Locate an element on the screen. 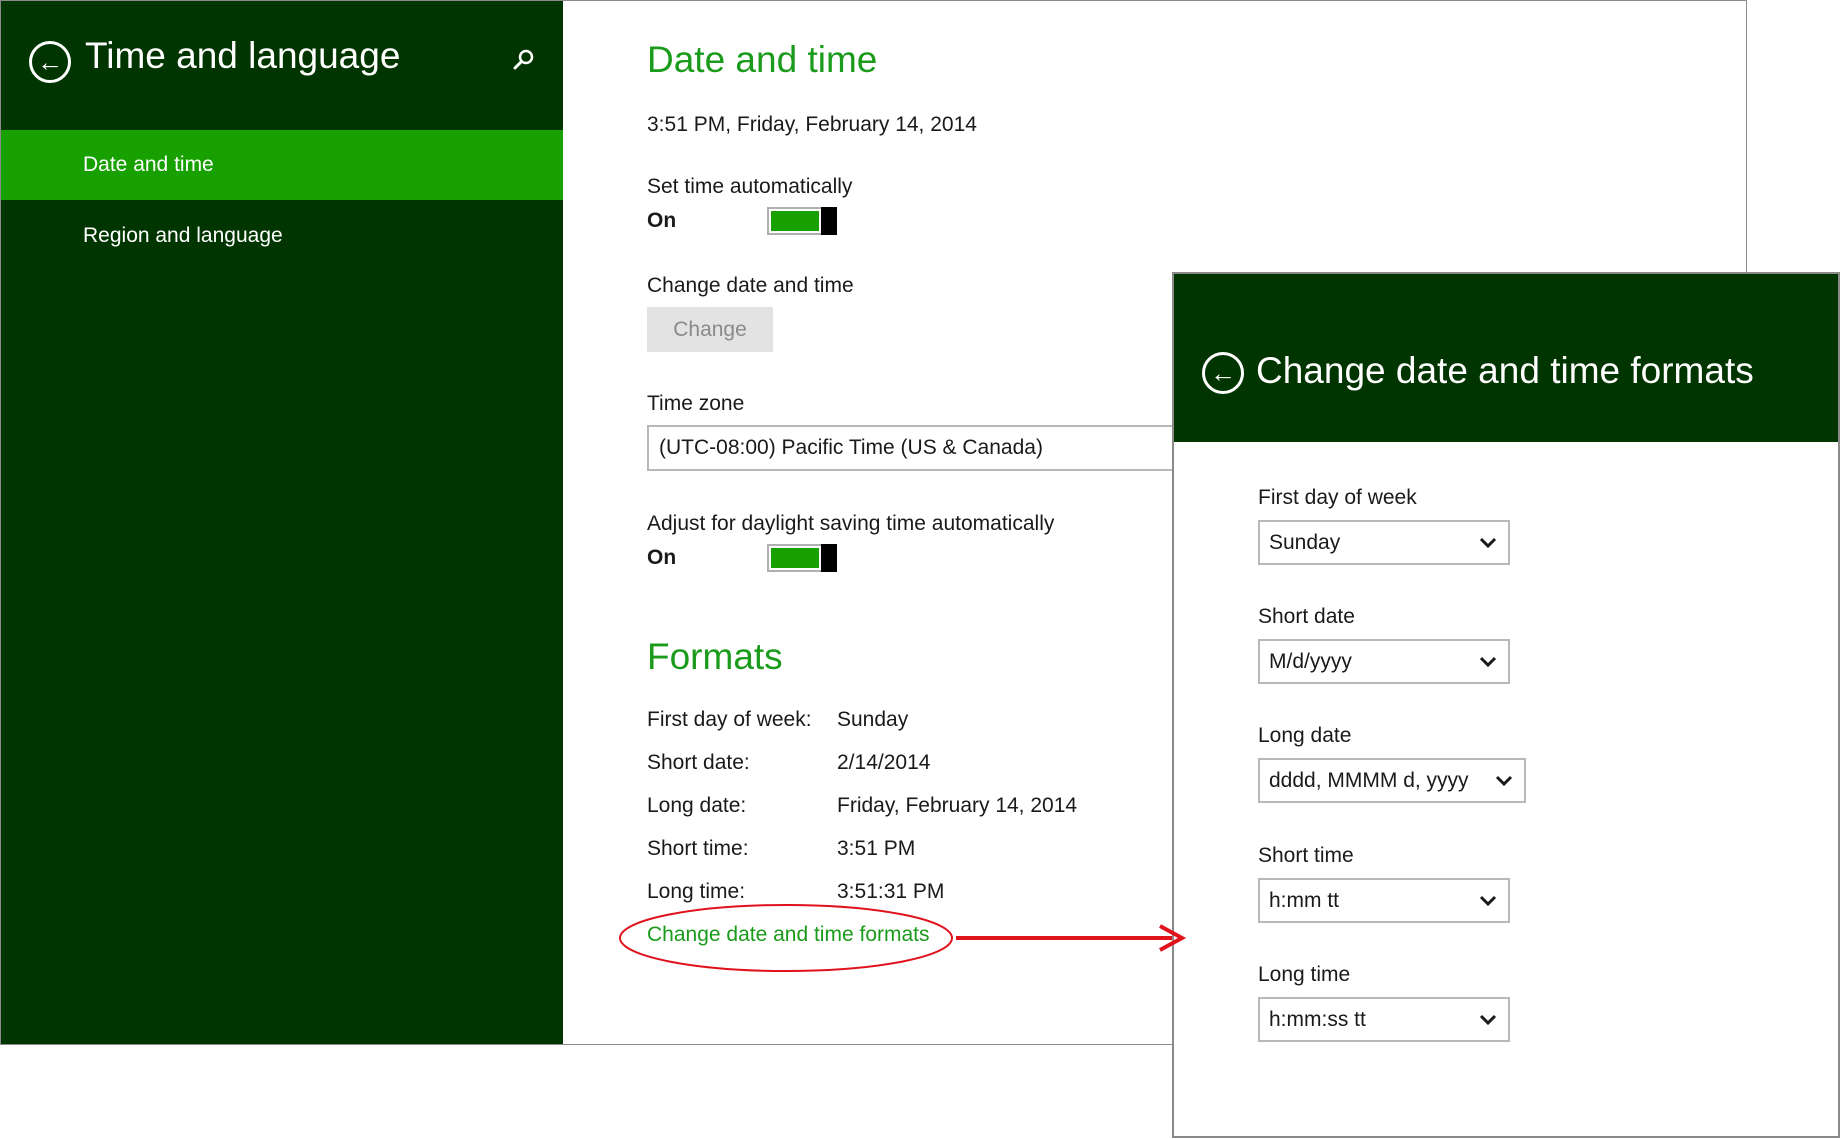  sidebar-title: Time and language is located at coordinates (243, 55).